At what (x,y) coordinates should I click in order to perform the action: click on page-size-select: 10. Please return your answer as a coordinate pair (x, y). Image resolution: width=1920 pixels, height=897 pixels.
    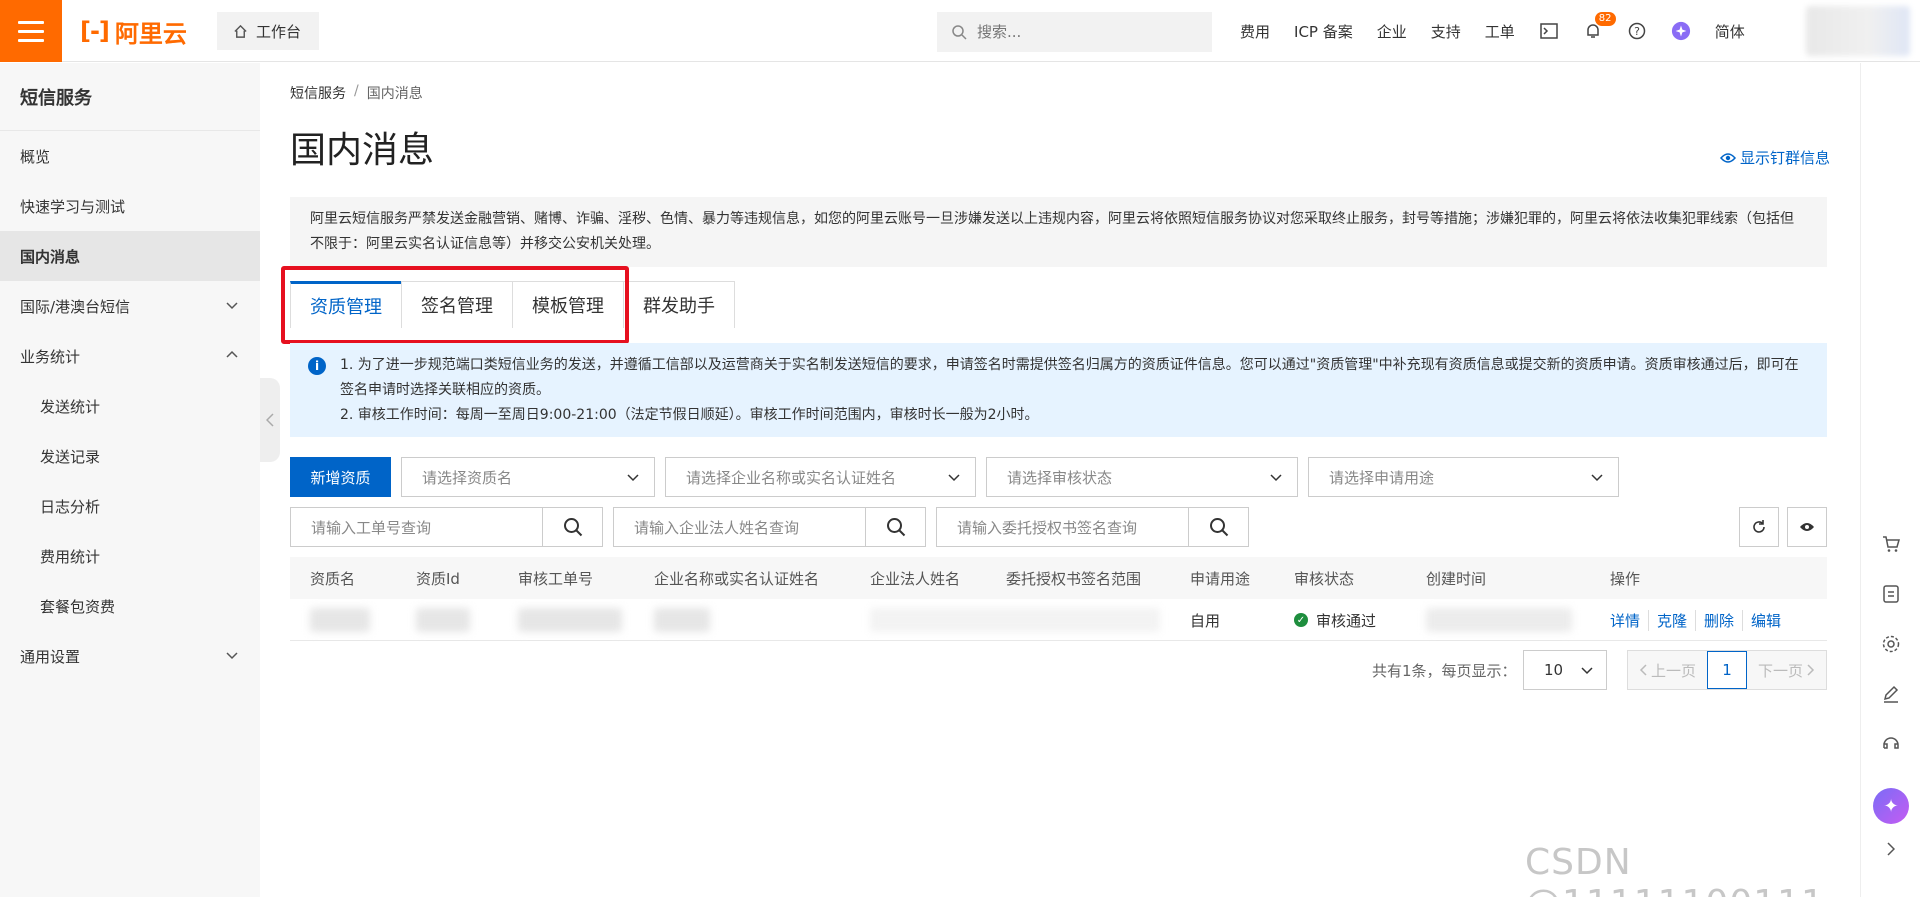
    Looking at the image, I should click on (1565, 670).